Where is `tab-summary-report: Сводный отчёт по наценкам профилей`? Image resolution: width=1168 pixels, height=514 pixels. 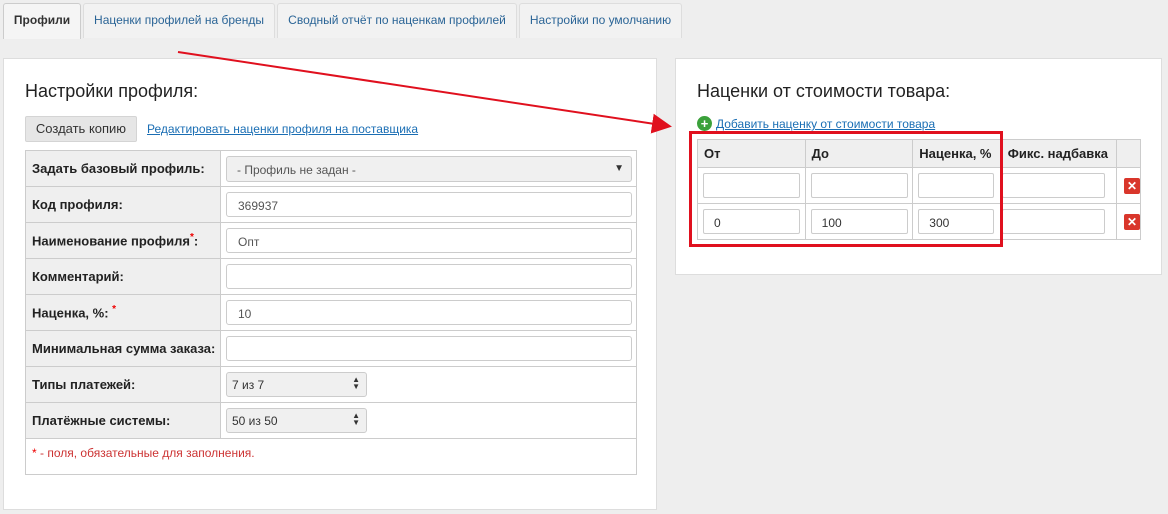
tab-summary-report: Сводный отчёт по наценкам профилей is located at coordinates (397, 20).